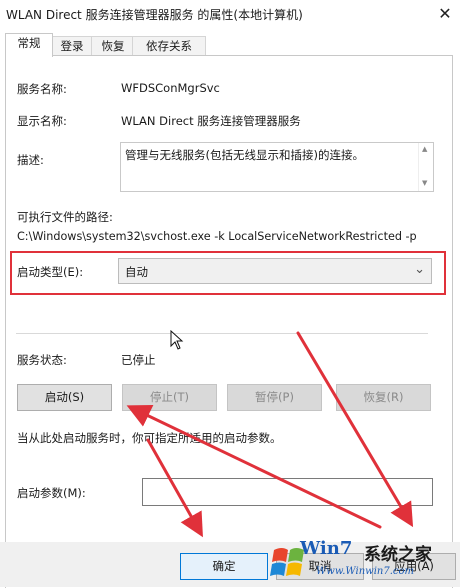 The image size is (460, 588). What do you see at coordinates (64, 397) in the screenshot?
I see `start-button: 启动(S)` at bounding box center [64, 397].